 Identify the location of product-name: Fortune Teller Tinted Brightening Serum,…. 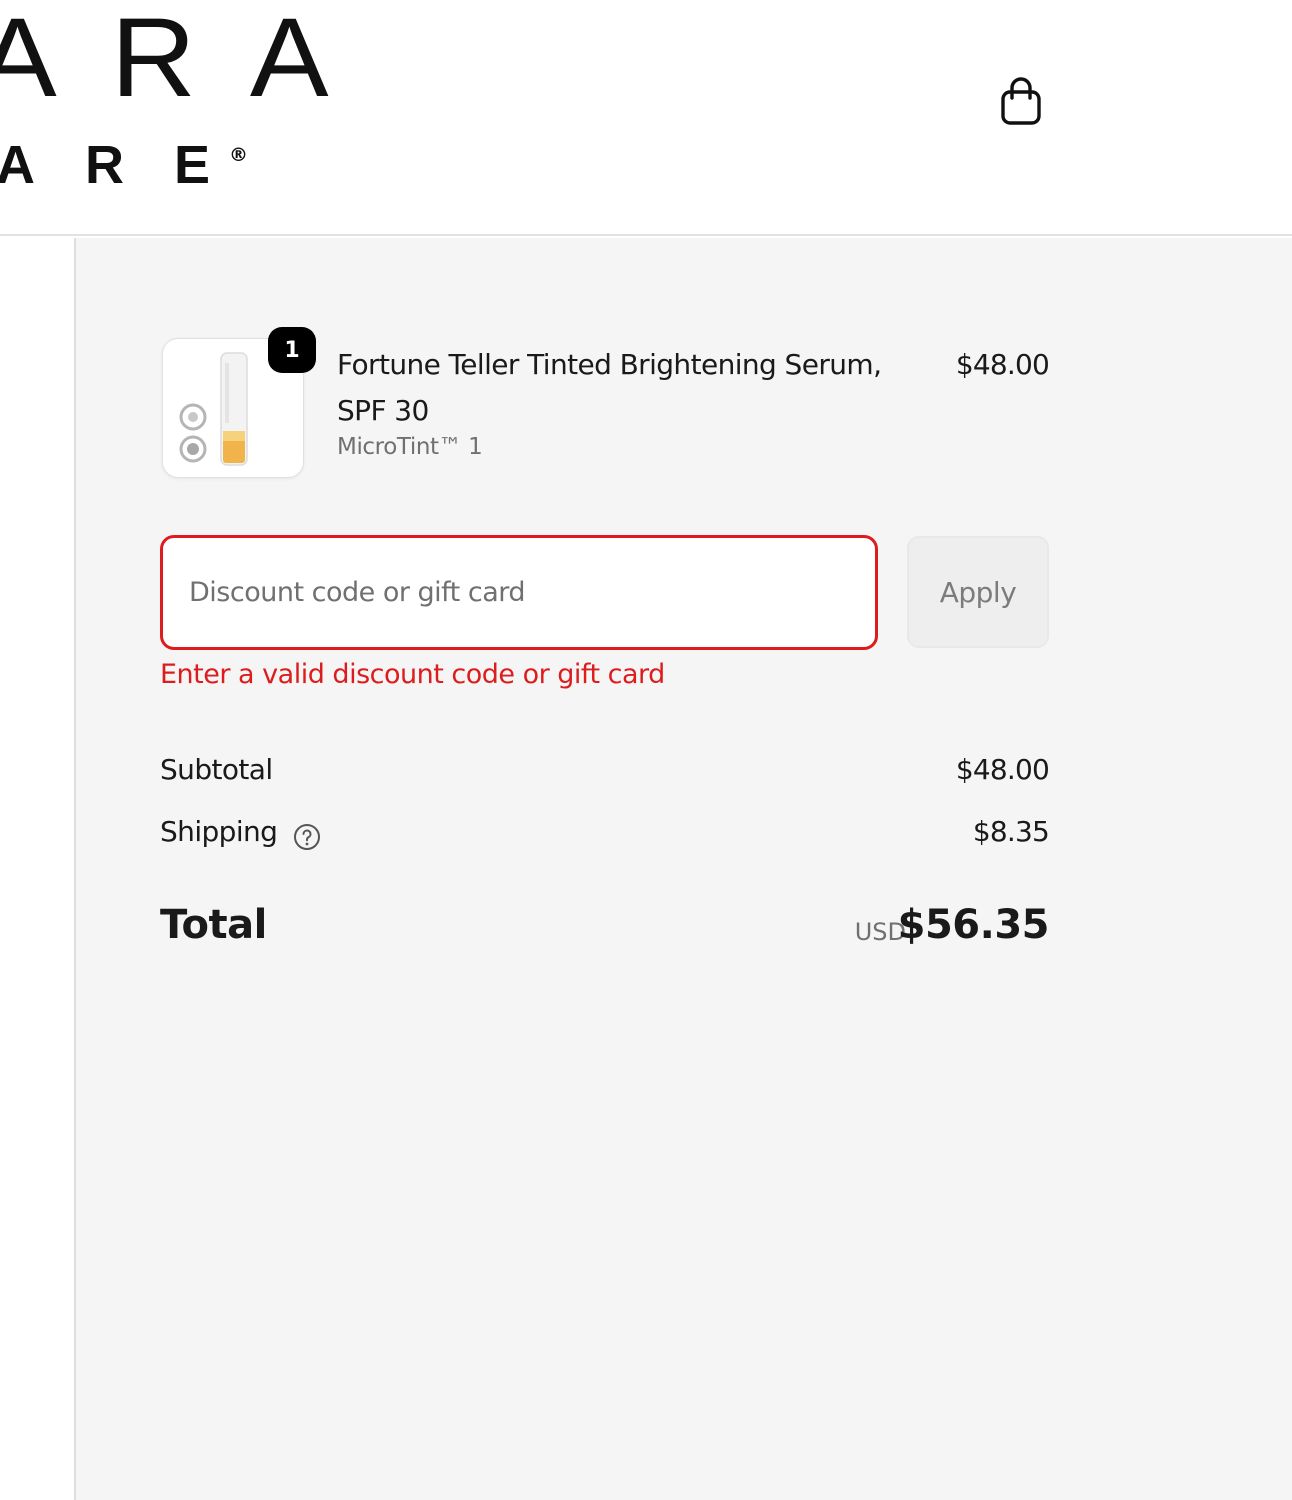
(609, 387).